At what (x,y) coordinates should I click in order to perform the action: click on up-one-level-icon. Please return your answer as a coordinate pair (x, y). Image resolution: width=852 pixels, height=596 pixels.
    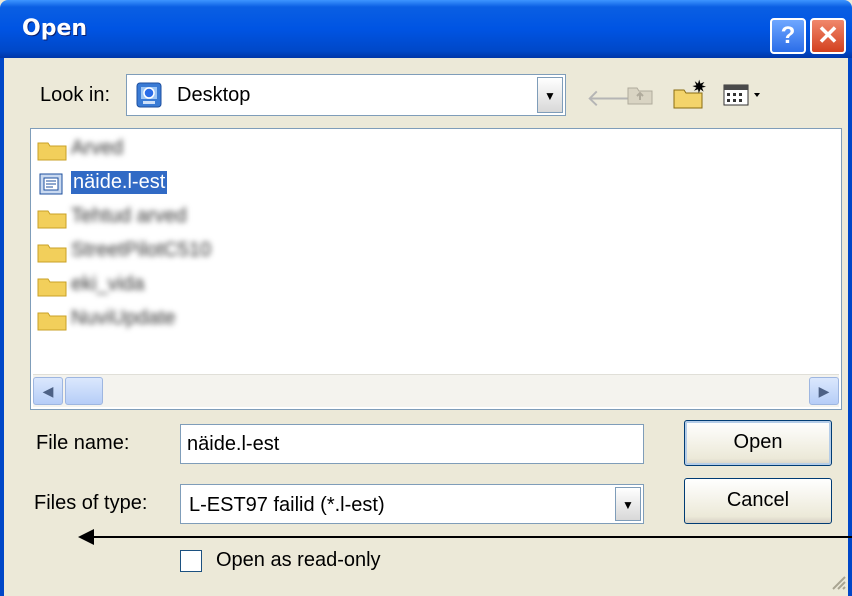
    Looking at the image, I should click on (640, 94).